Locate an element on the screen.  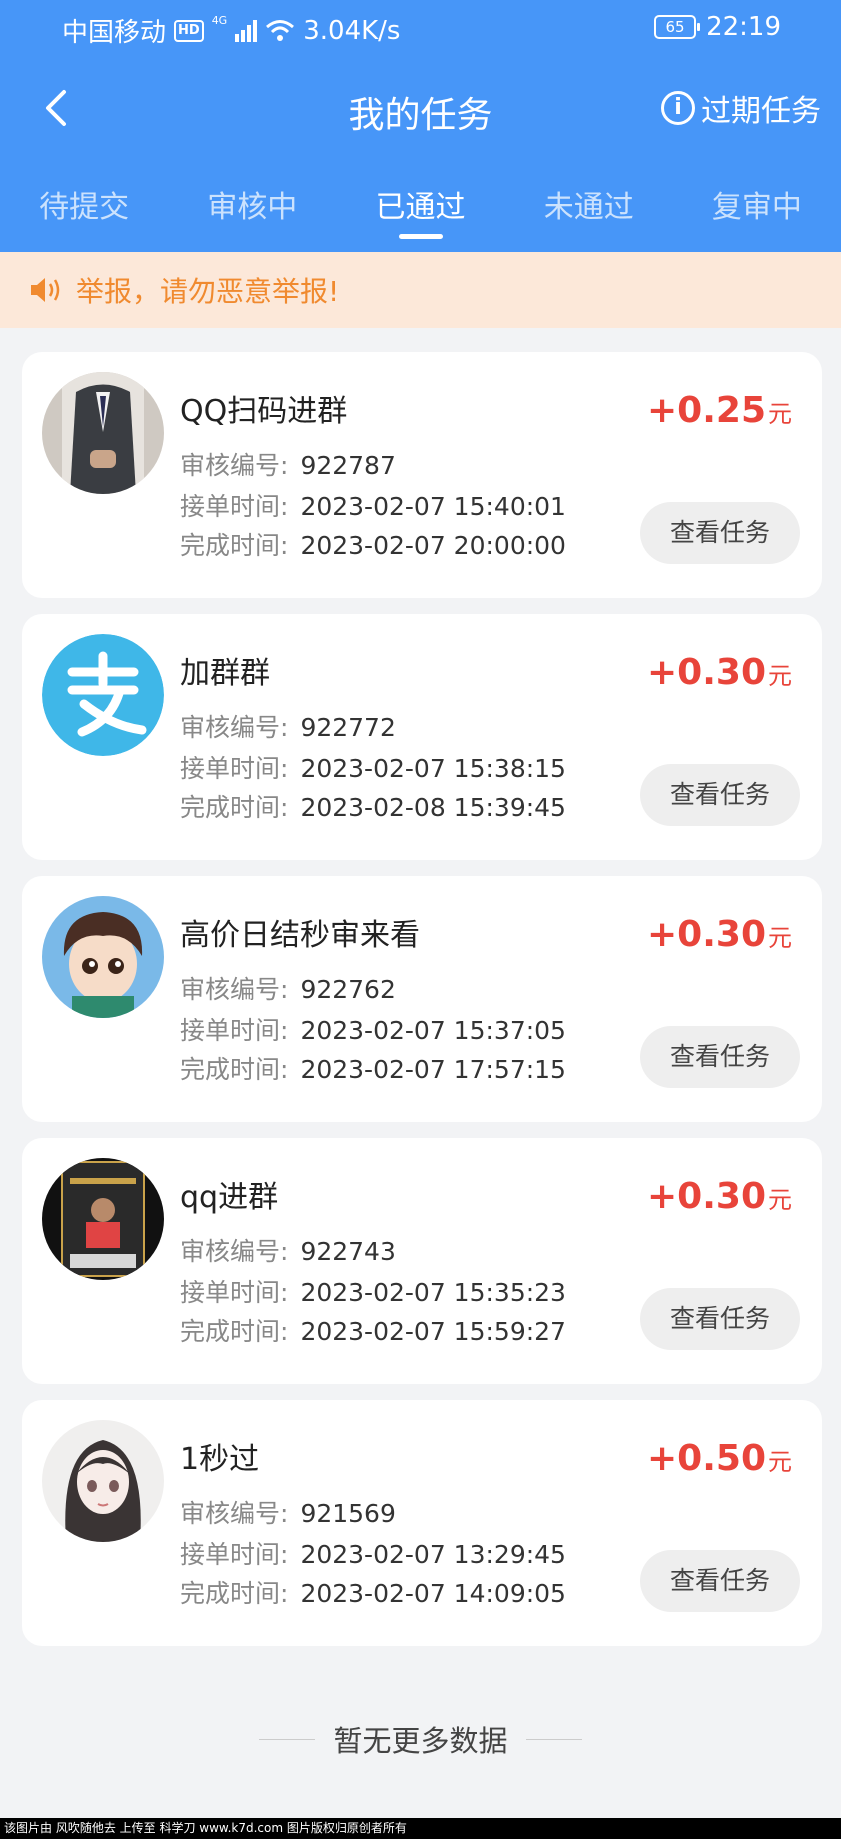
review-number-row: 审核编号: 922772 is located at coordinates (288, 727).